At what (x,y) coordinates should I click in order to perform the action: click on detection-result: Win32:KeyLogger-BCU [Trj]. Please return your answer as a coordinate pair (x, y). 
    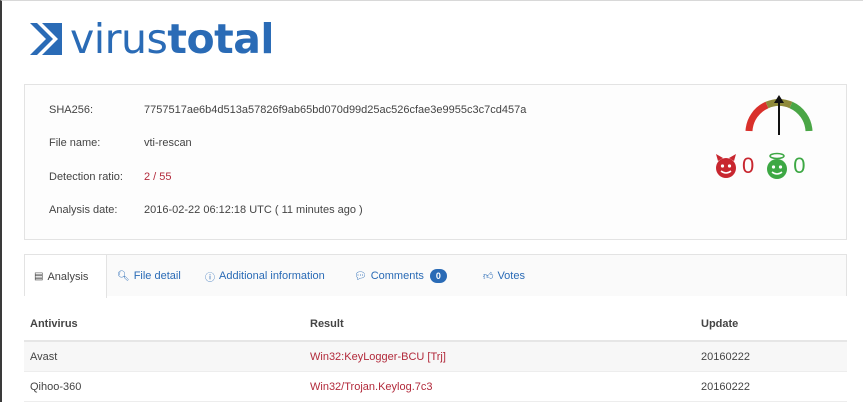
    Looking at the image, I should click on (378, 356).